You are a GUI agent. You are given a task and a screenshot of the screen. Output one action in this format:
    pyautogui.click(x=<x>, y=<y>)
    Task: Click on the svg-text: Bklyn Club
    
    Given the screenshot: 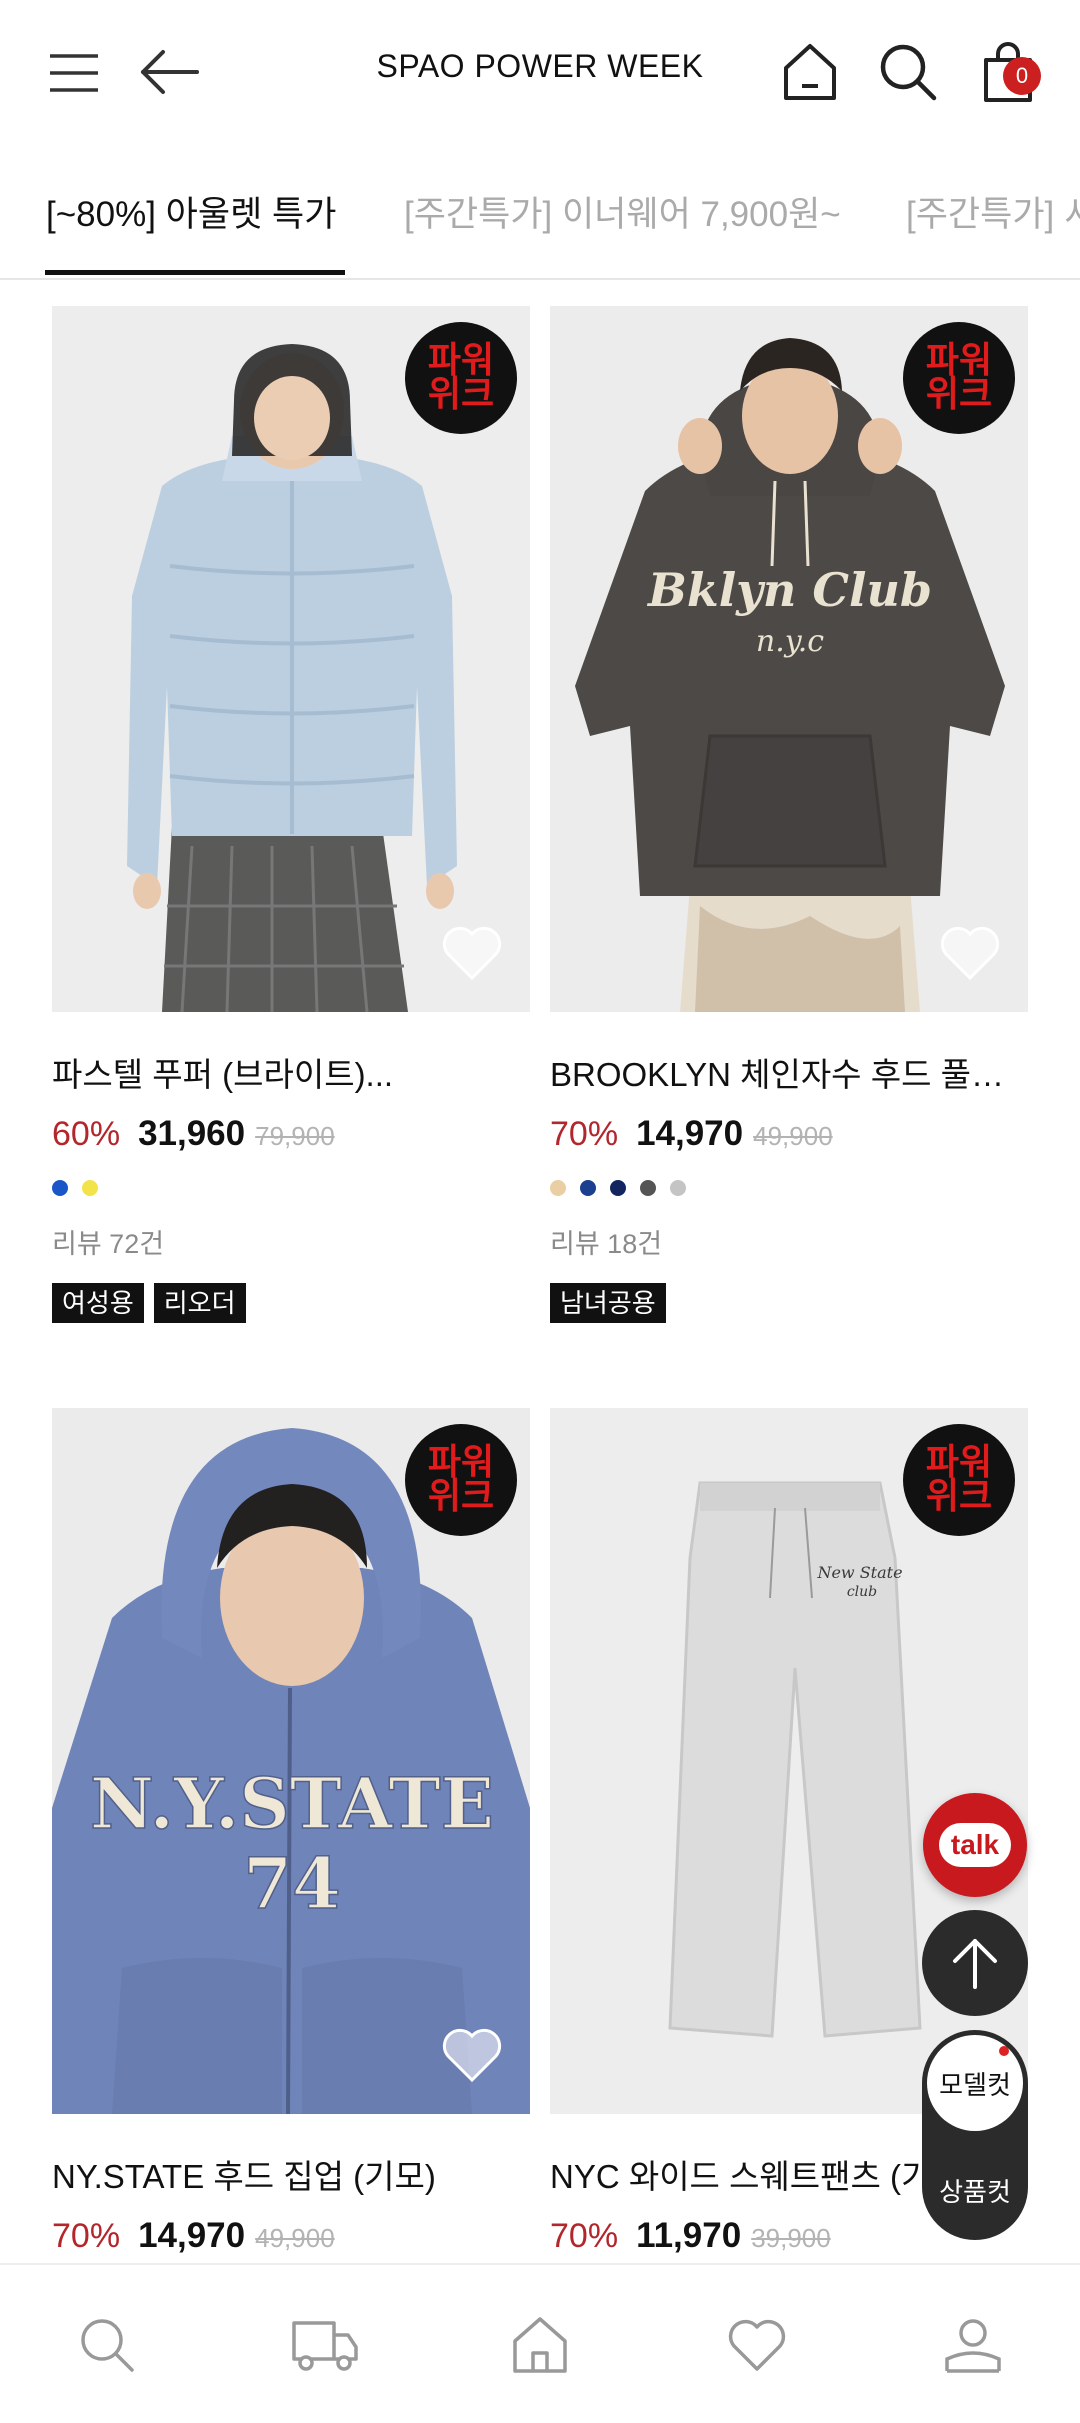 What is the action you would take?
    pyautogui.click(x=789, y=590)
    